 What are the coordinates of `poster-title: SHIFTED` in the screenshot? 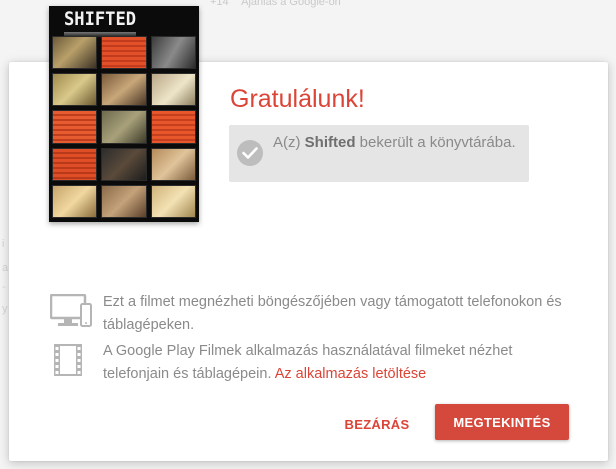 It's located at (100, 23).